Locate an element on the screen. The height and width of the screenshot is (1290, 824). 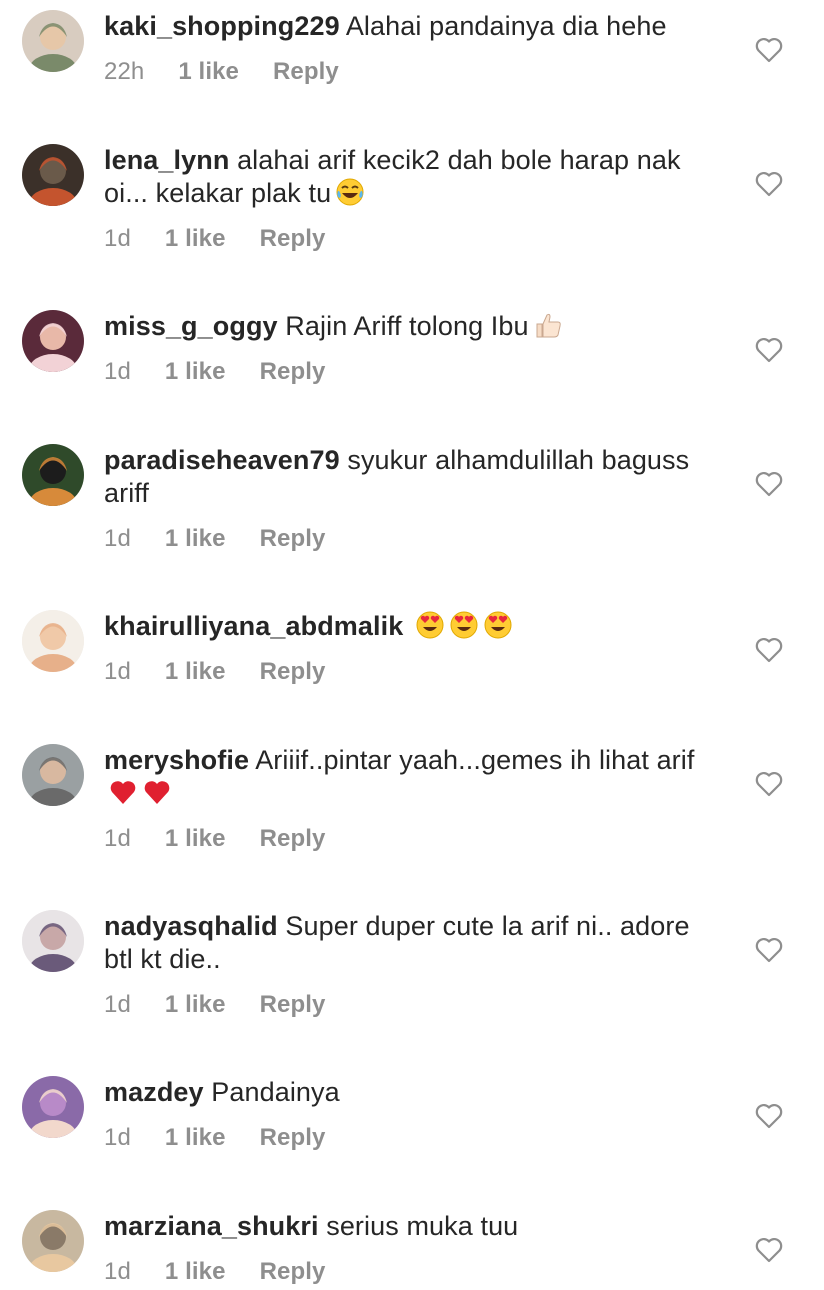
comment-text: Rajin Ariff tolong Ibu is located at coordinates (407, 326).